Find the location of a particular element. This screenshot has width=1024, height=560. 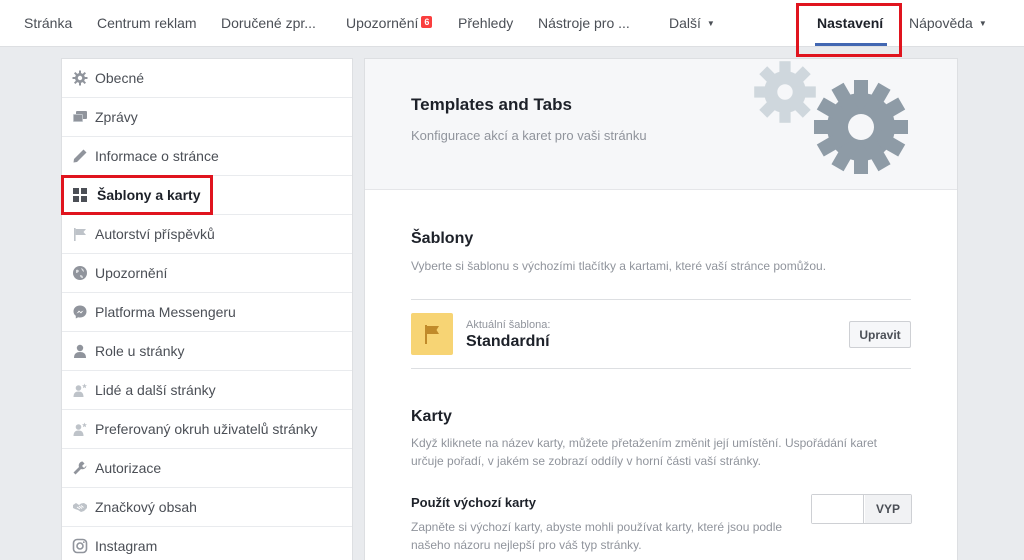

nav-tab-page: Stránka is located at coordinates (48, 23).